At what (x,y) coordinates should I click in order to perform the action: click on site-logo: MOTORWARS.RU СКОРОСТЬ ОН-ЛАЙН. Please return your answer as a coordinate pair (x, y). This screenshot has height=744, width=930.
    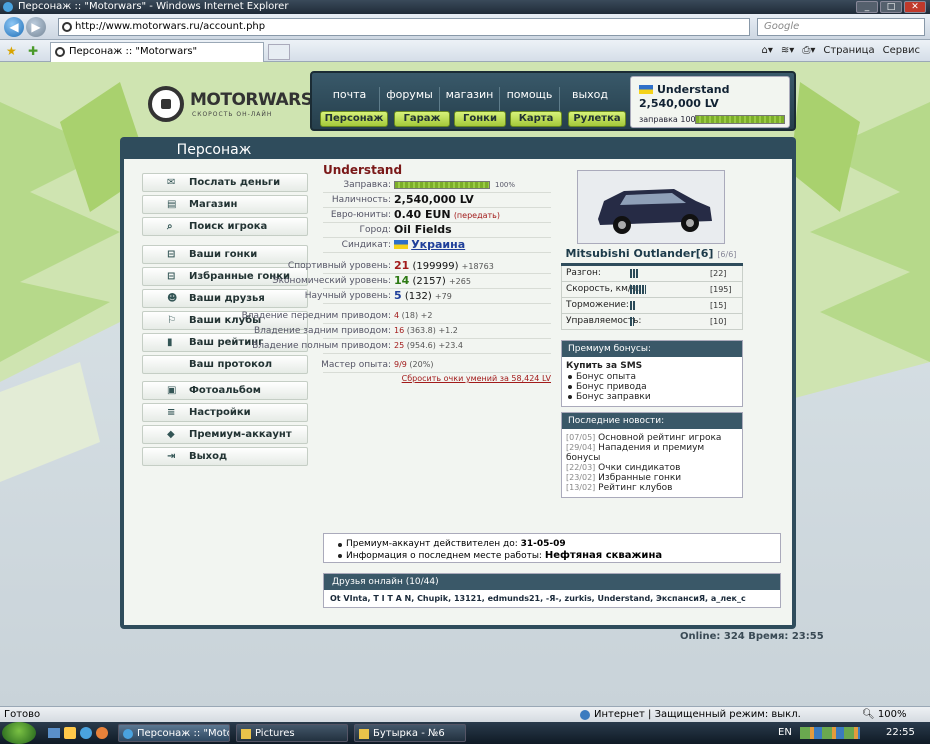
    Looking at the image, I should click on (246, 109).